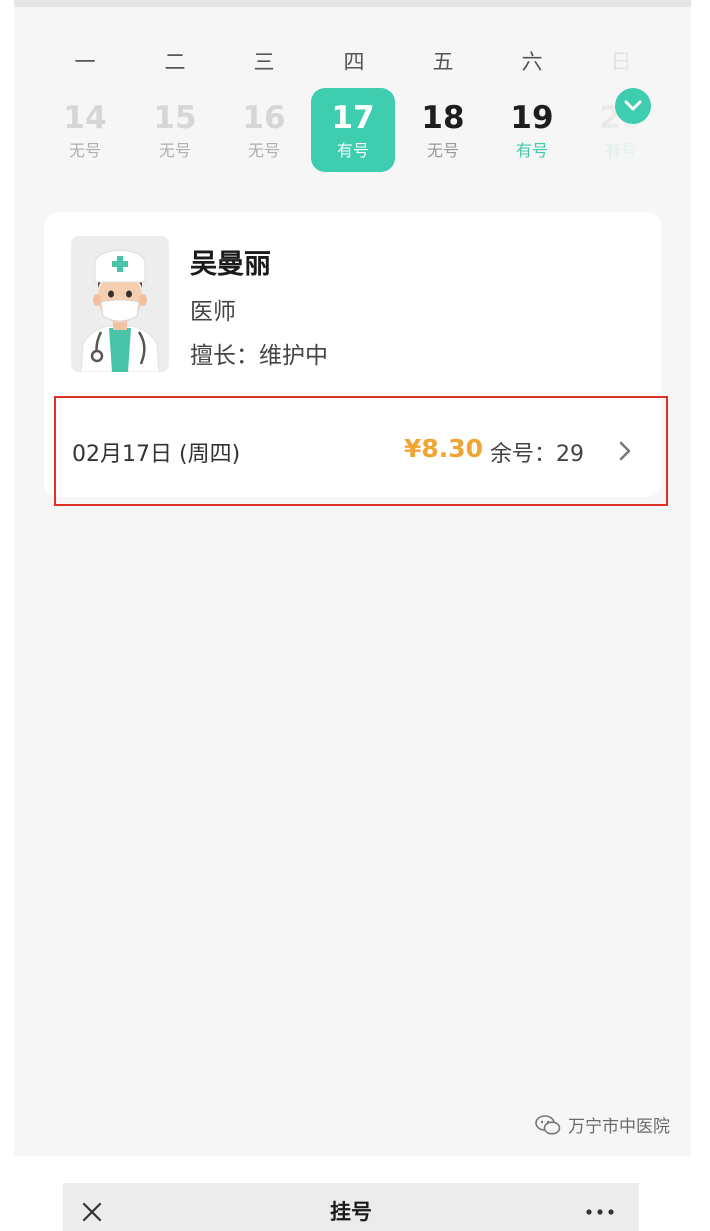 This screenshot has height=1231, width=710. I want to click on slot-price: ¥8.30, so click(444, 448).